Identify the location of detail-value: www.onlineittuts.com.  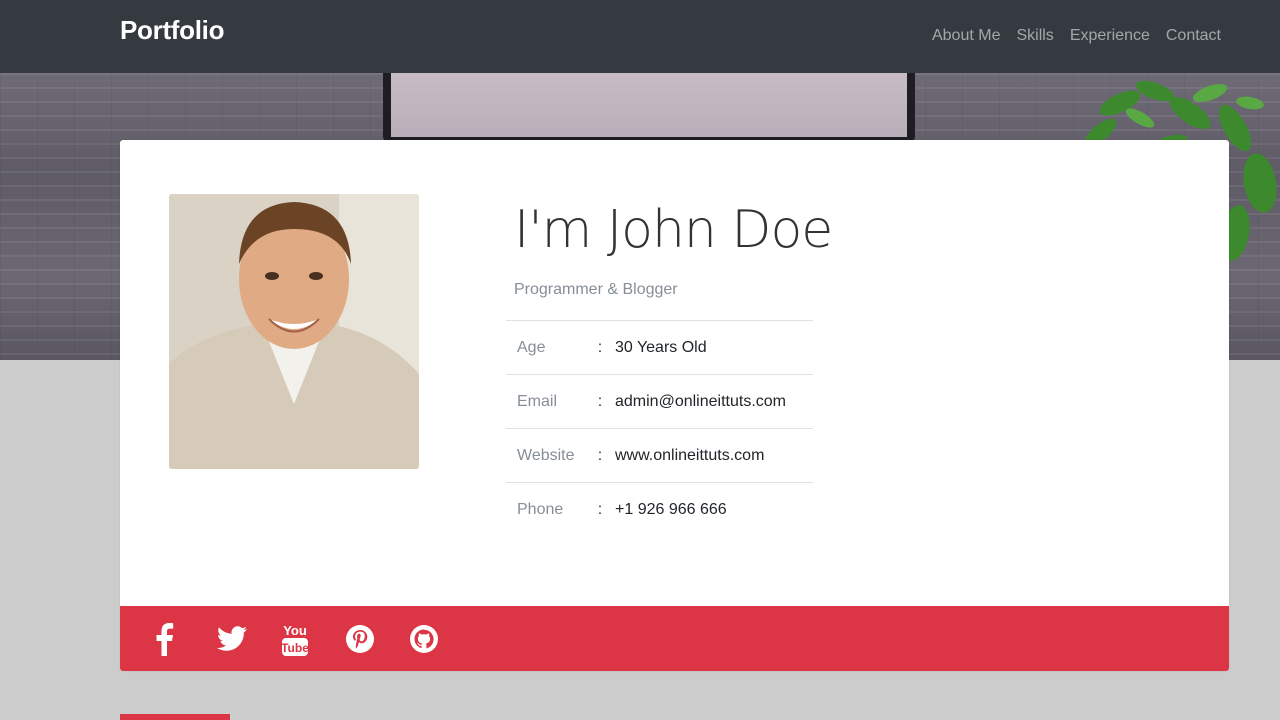
(713, 455).